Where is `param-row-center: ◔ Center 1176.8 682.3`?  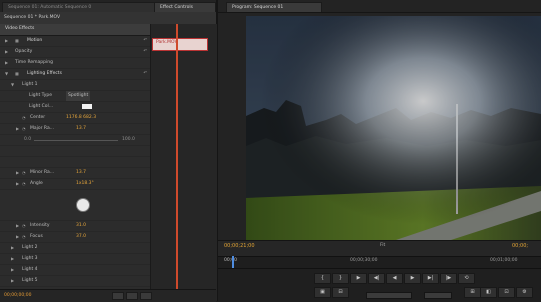
param-row-center: ◔ Center 1176.8 682.3 is located at coordinates (75, 118).